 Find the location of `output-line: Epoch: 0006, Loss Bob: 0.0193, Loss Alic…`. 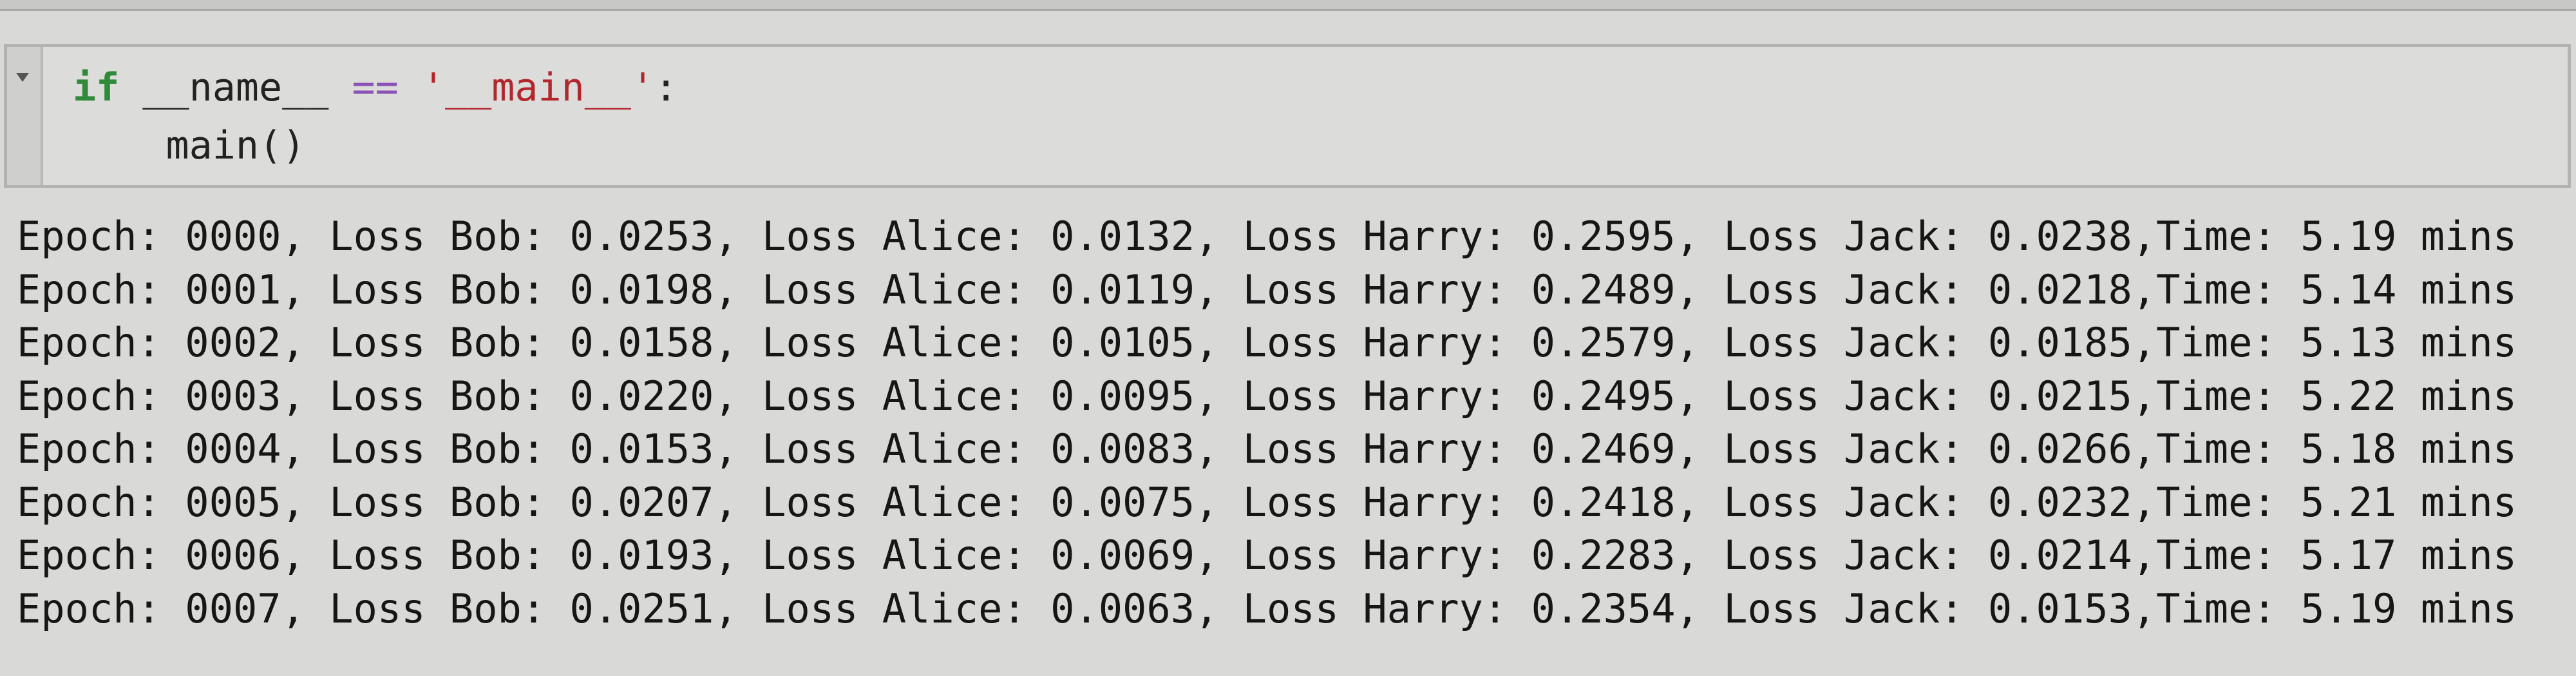

output-line: Epoch: 0006, Loss Bob: 0.0193, Loss Alic… is located at coordinates (1267, 555).